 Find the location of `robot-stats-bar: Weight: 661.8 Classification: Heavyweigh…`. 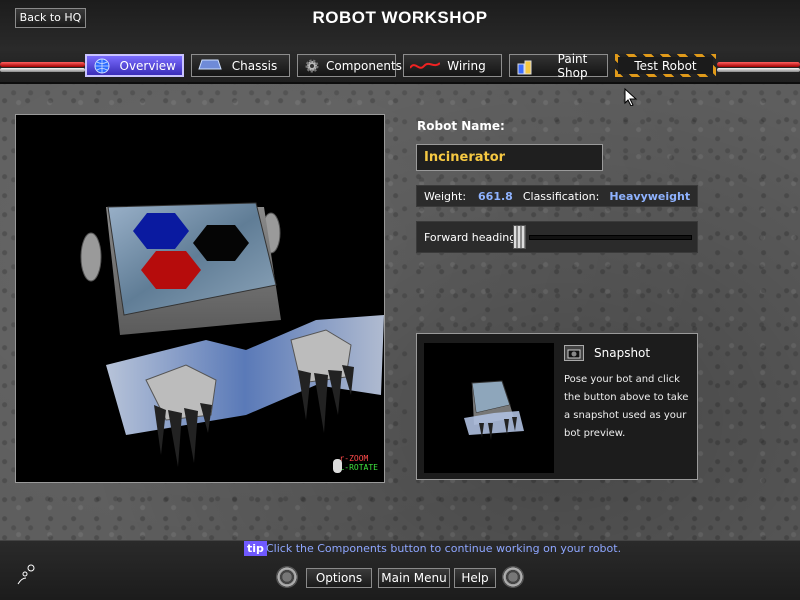

robot-stats-bar: Weight: 661.8 Classification: Heavyweigh… is located at coordinates (557, 196).